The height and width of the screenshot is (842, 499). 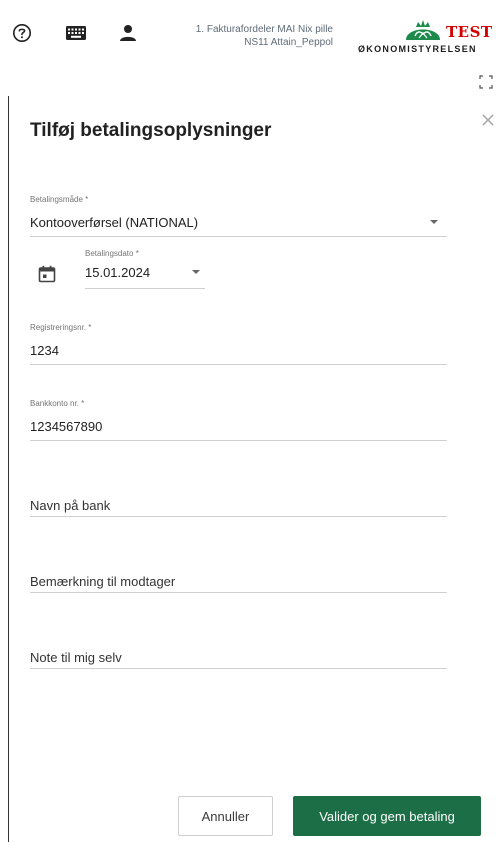 What do you see at coordinates (225, 816) in the screenshot?
I see `cancel-button: Annuller` at bounding box center [225, 816].